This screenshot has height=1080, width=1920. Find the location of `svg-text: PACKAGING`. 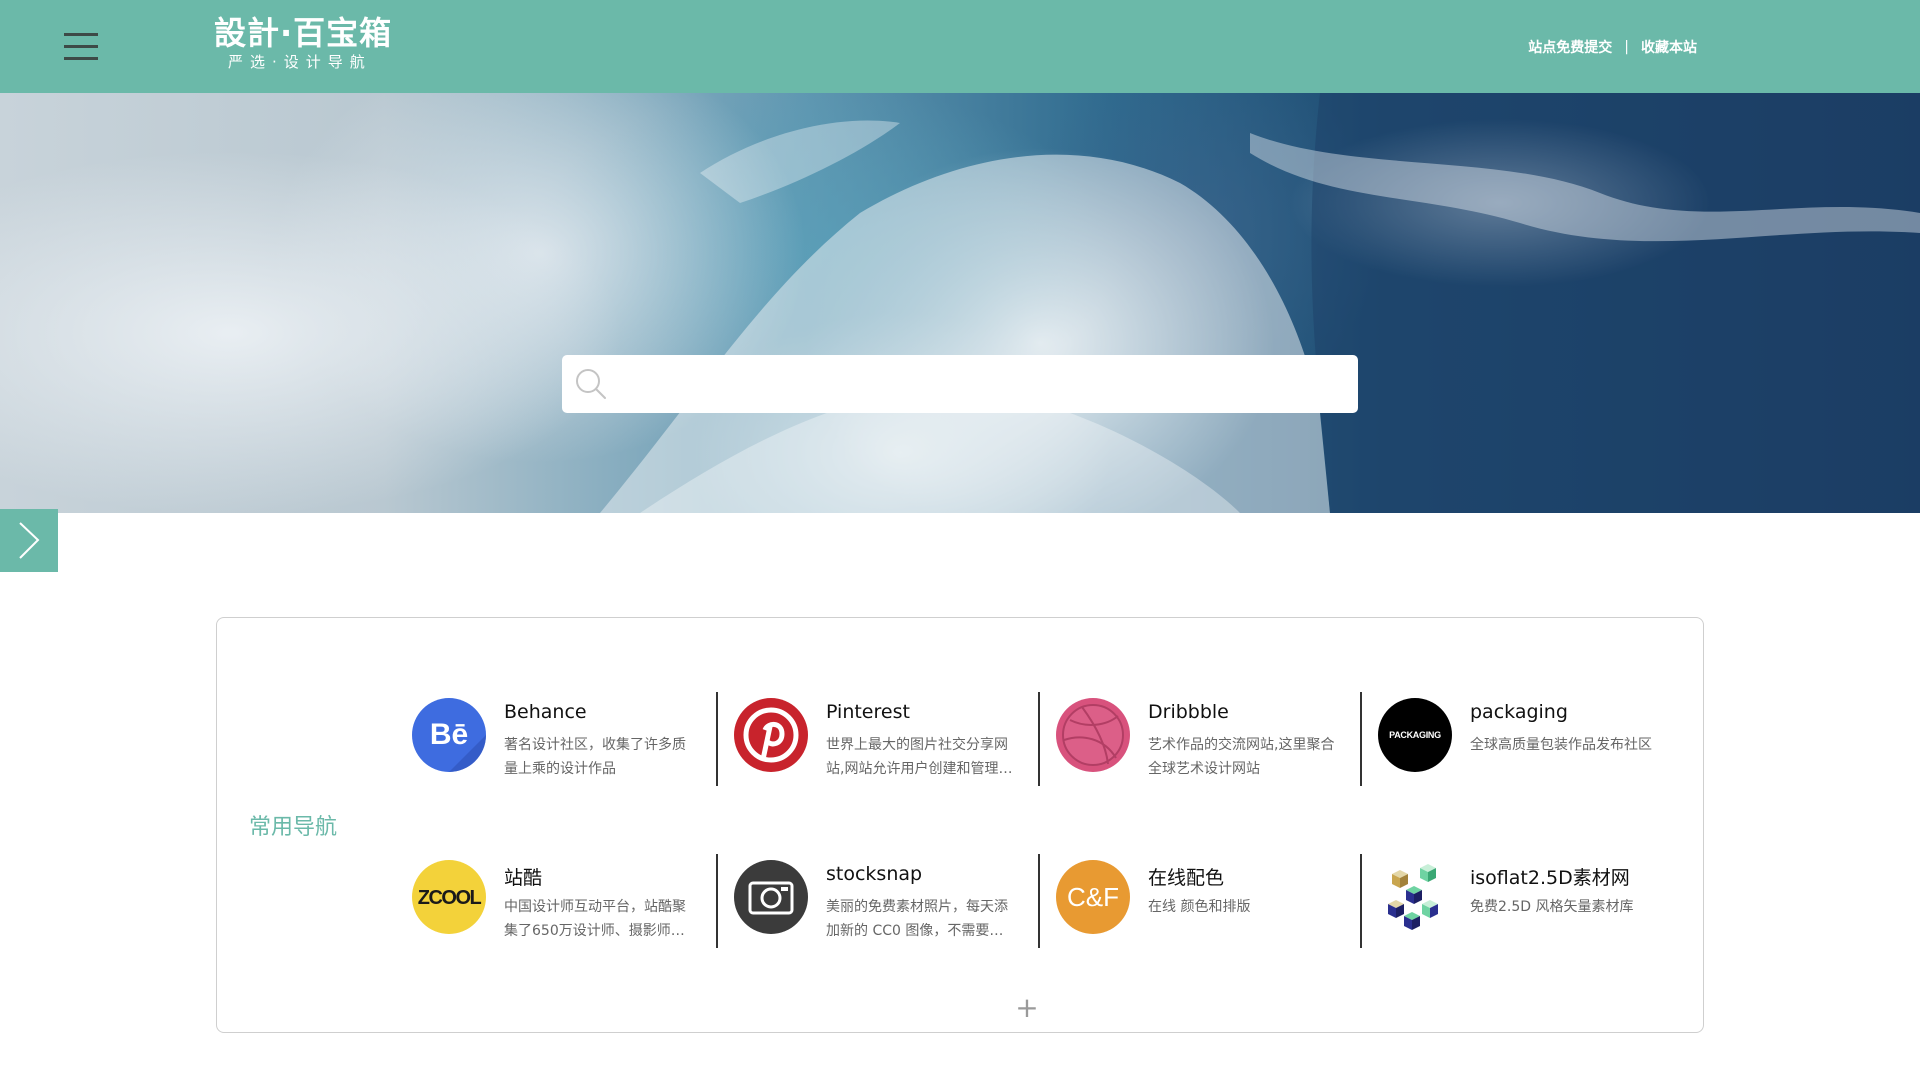

svg-text: PACKAGING is located at coordinates (1415, 735).